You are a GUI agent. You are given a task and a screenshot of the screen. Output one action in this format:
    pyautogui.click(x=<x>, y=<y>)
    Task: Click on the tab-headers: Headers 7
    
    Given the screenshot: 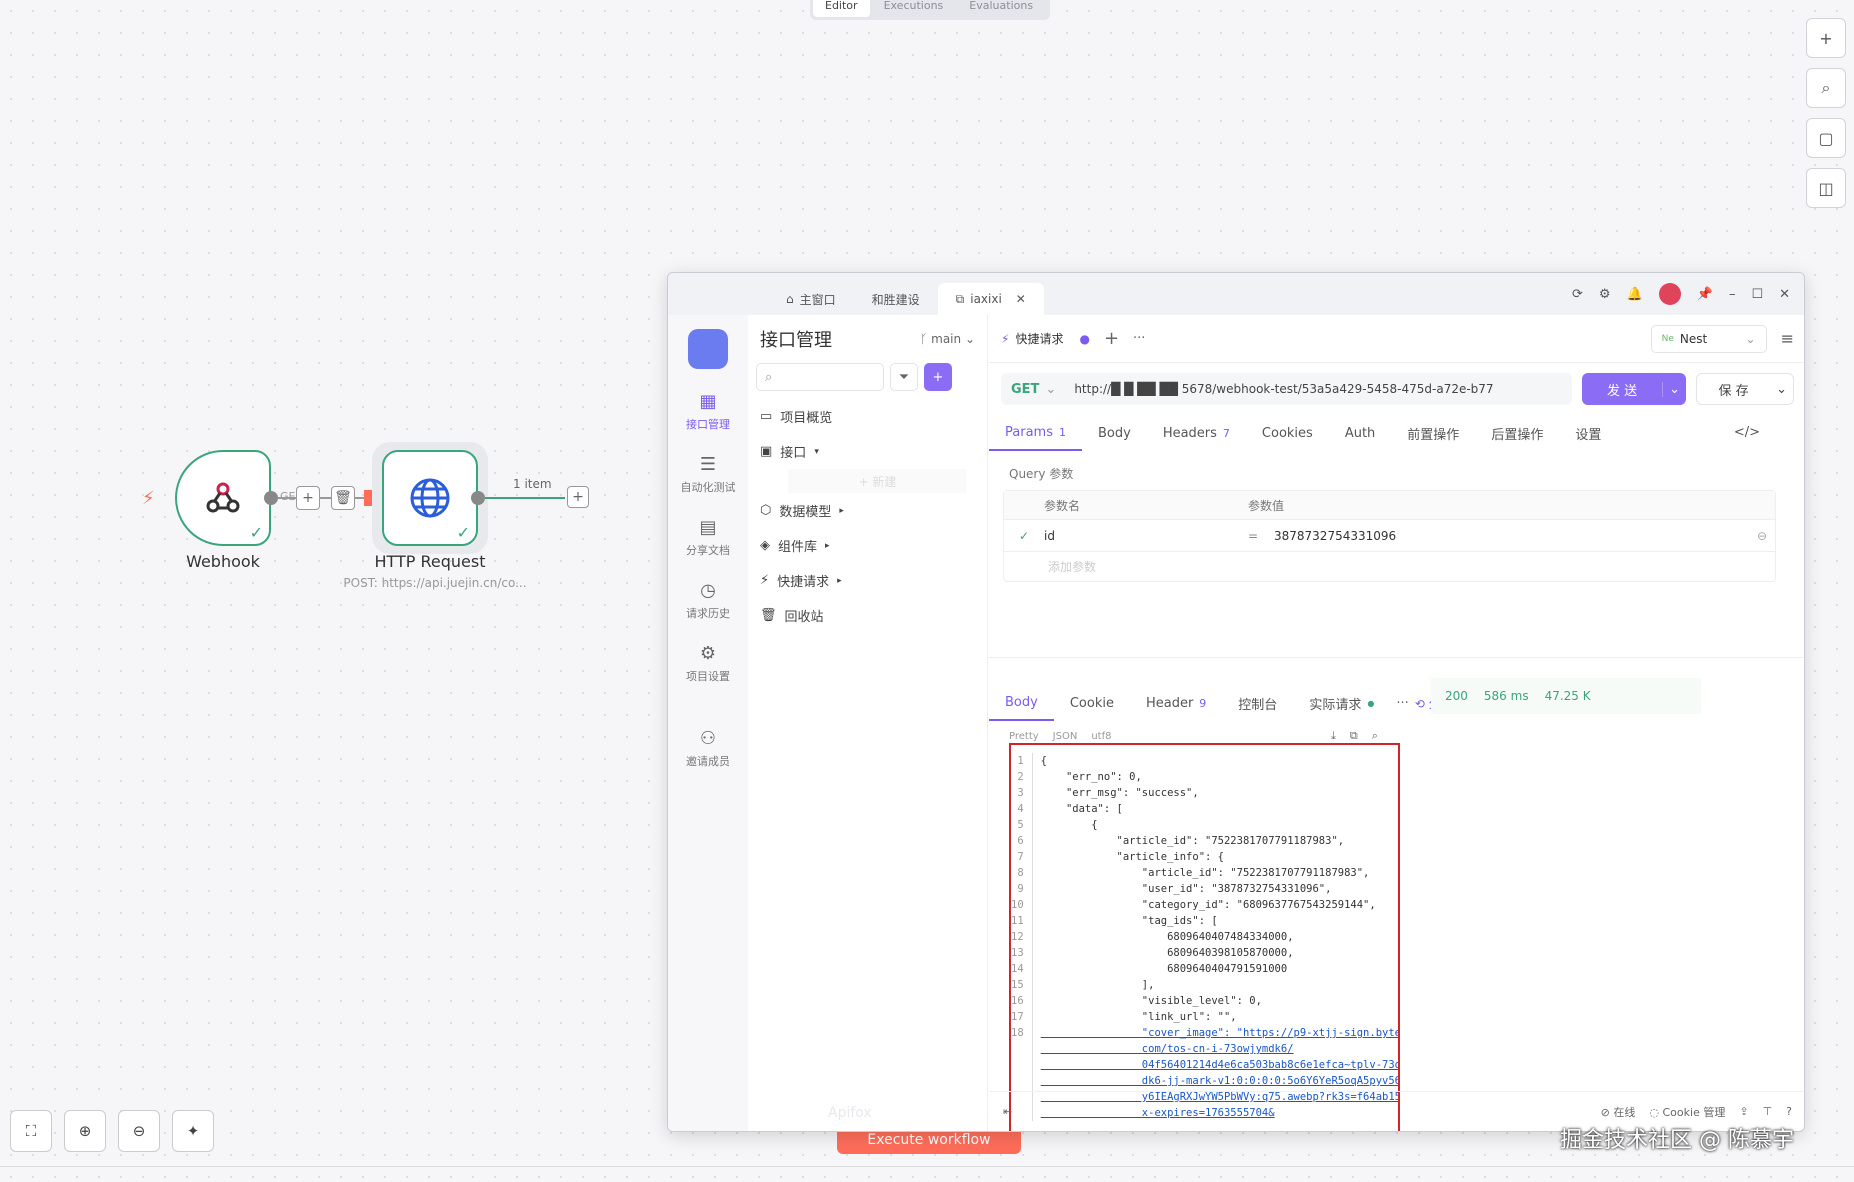 What is the action you would take?
    pyautogui.click(x=1196, y=433)
    